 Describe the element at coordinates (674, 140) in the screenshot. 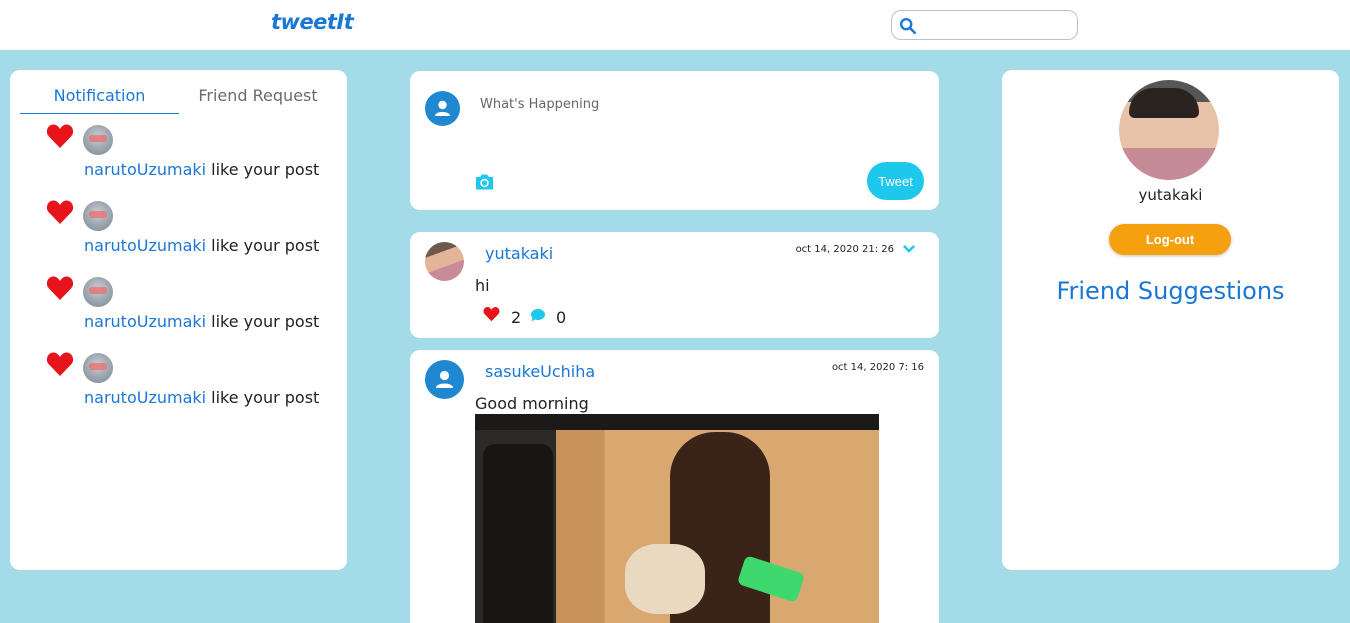

I see `tweet-composer: What's Happening Tweet` at that location.